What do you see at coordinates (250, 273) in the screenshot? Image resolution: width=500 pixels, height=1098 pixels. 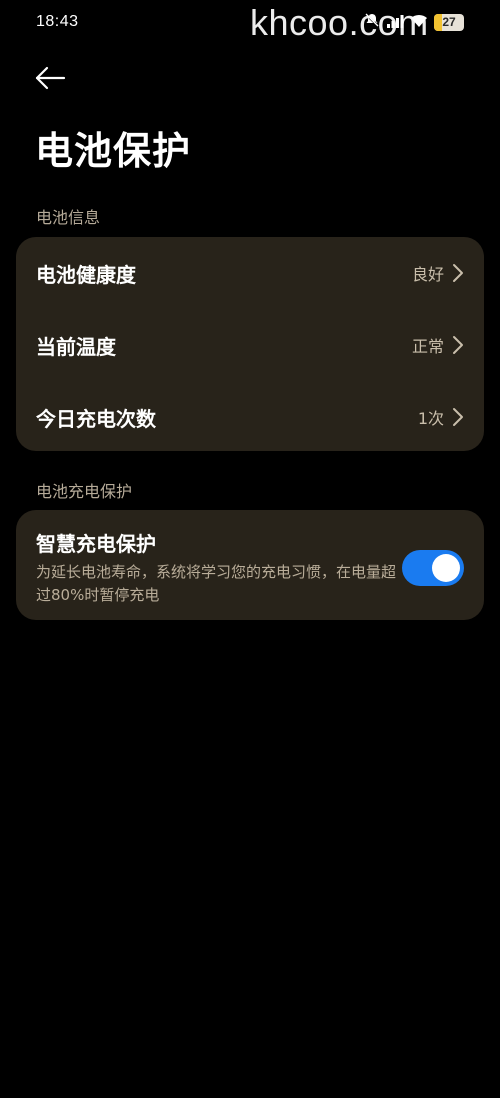 I see `row-battery-health: 电池健康度 良好` at bounding box center [250, 273].